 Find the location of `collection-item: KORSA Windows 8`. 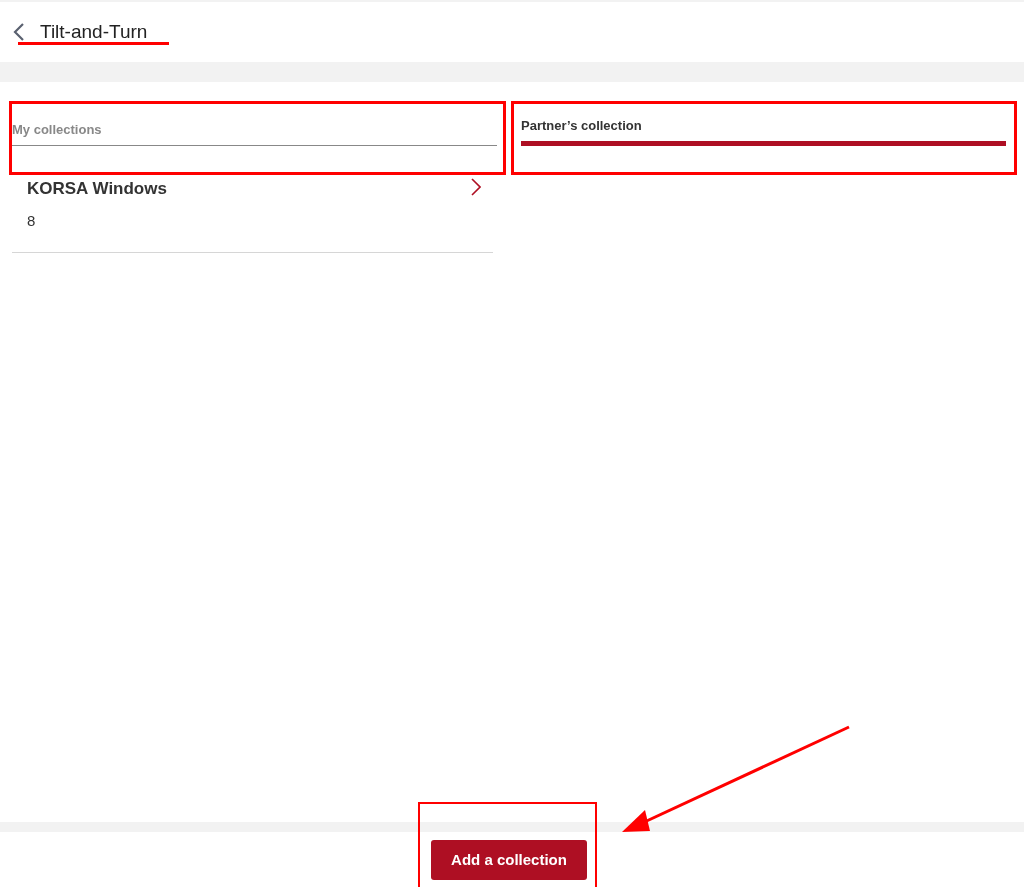

collection-item: KORSA Windows 8 is located at coordinates (252, 214).